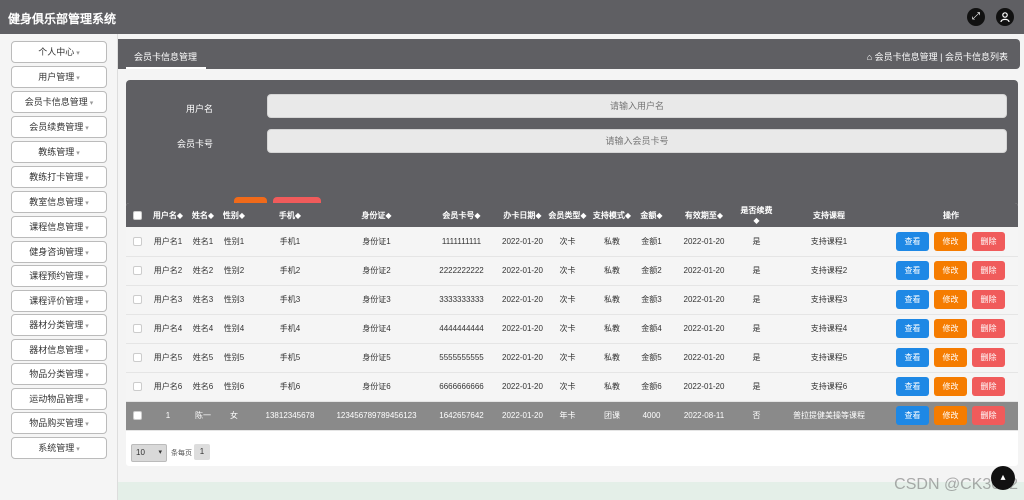  I want to click on col-header-valid-until: 有效期至◆, so click(704, 215).